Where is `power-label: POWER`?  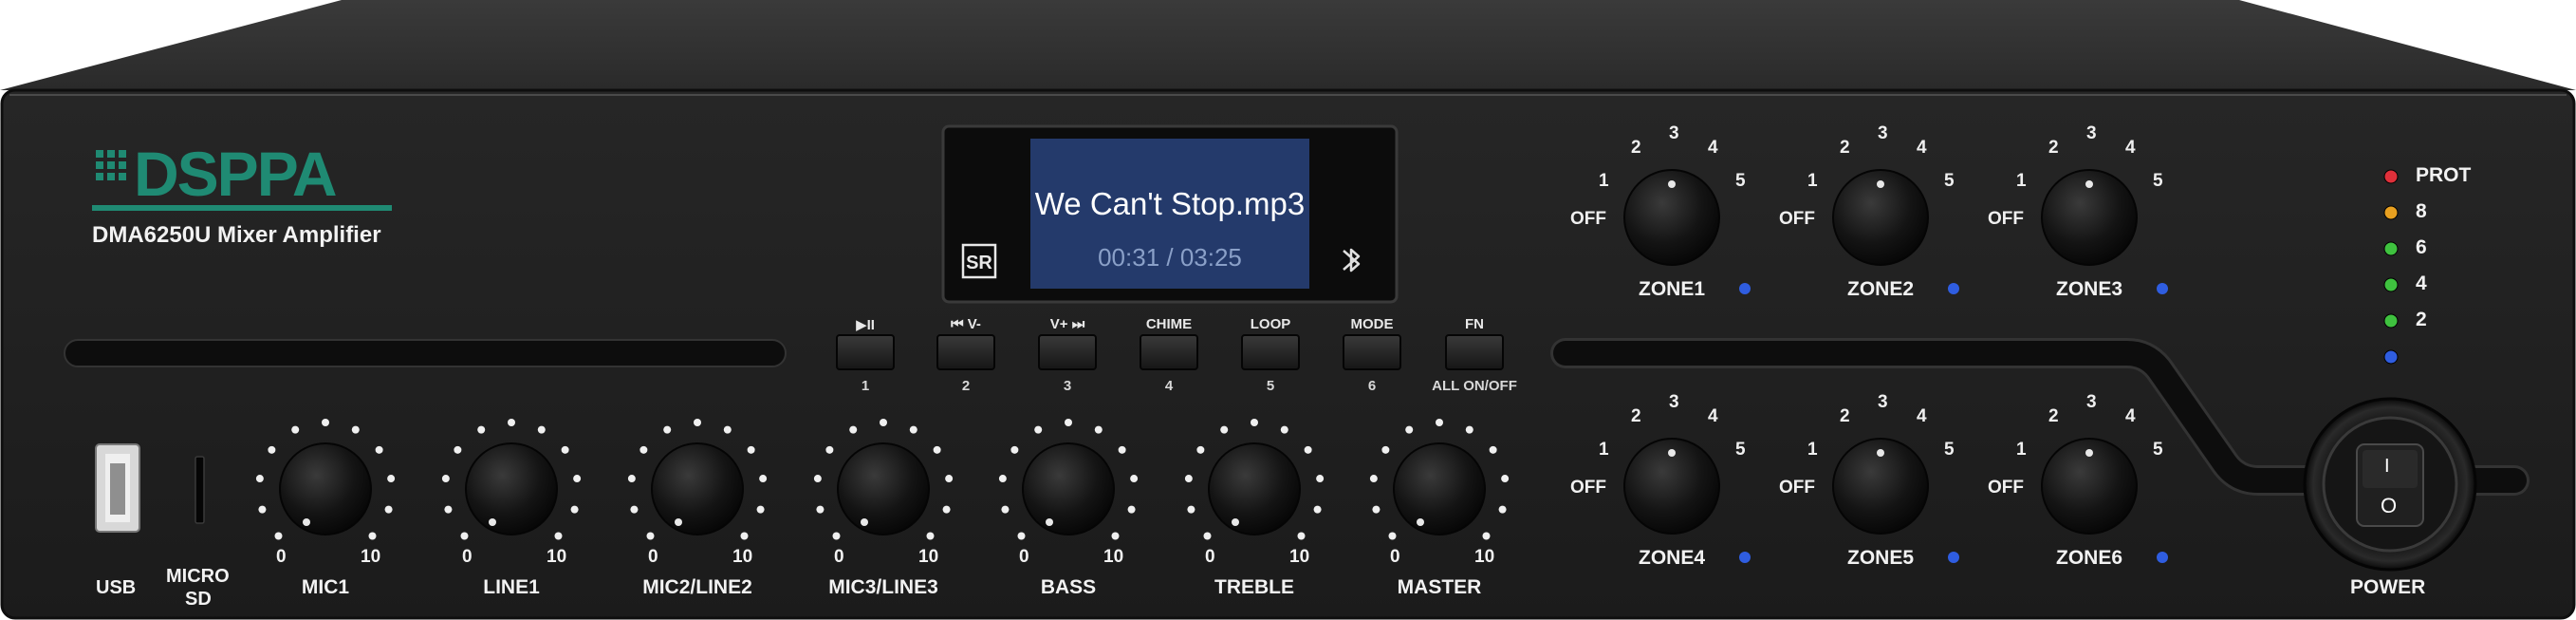 power-label: POWER is located at coordinates (2388, 587).